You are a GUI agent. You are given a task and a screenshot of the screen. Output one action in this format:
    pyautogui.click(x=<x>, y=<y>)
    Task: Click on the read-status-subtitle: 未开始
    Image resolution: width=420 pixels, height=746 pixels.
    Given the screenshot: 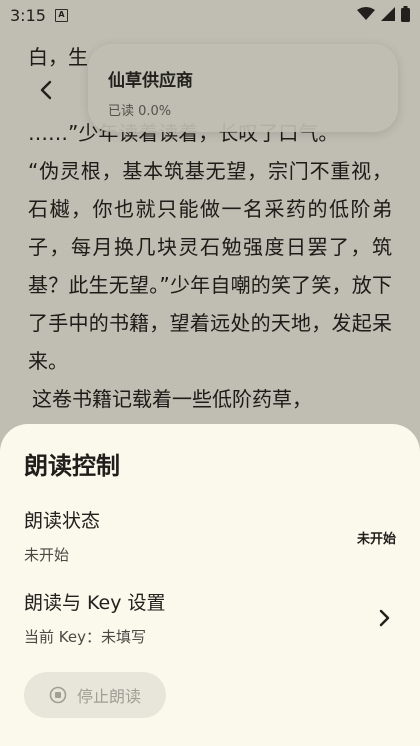 What is the action you would take?
    pyautogui.click(x=47, y=555)
    